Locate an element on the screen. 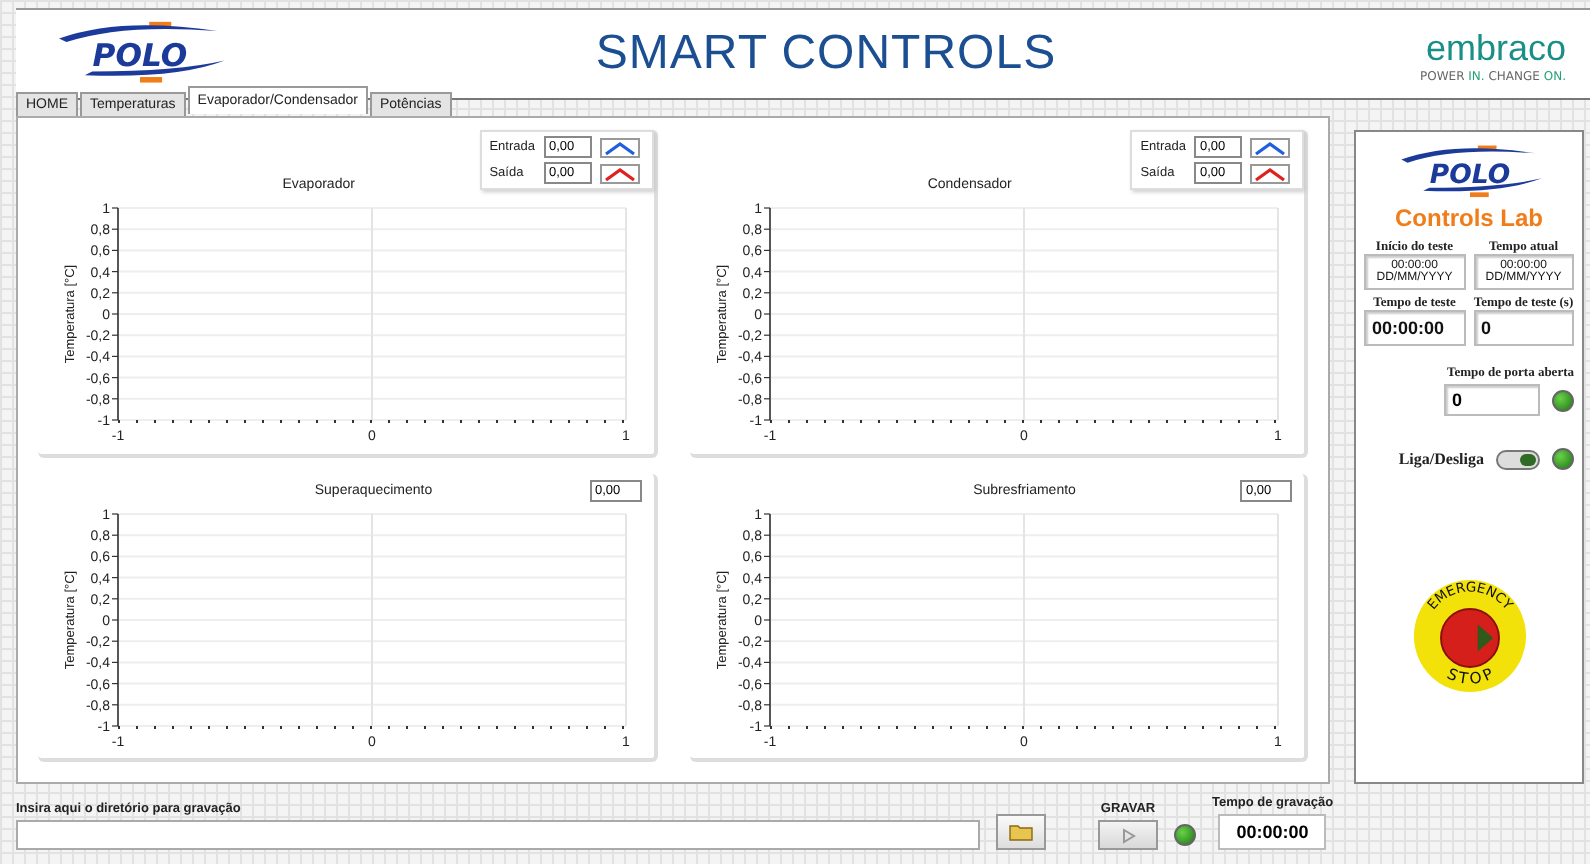 The width and height of the screenshot is (1590, 864). record-time-display: 00:00:00 is located at coordinates (1272, 832).